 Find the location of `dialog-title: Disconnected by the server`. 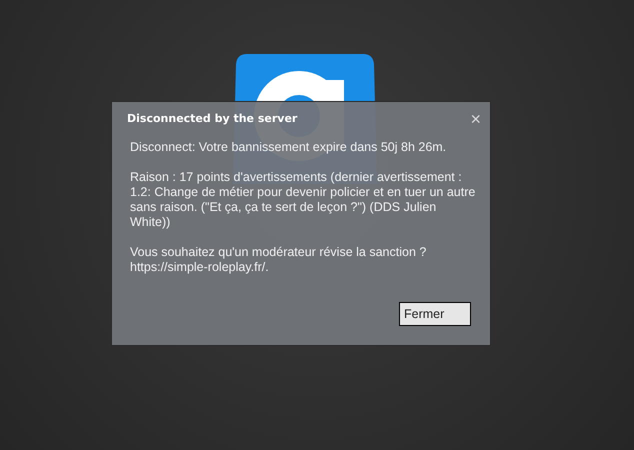

dialog-title: Disconnected by the server is located at coordinates (212, 118).